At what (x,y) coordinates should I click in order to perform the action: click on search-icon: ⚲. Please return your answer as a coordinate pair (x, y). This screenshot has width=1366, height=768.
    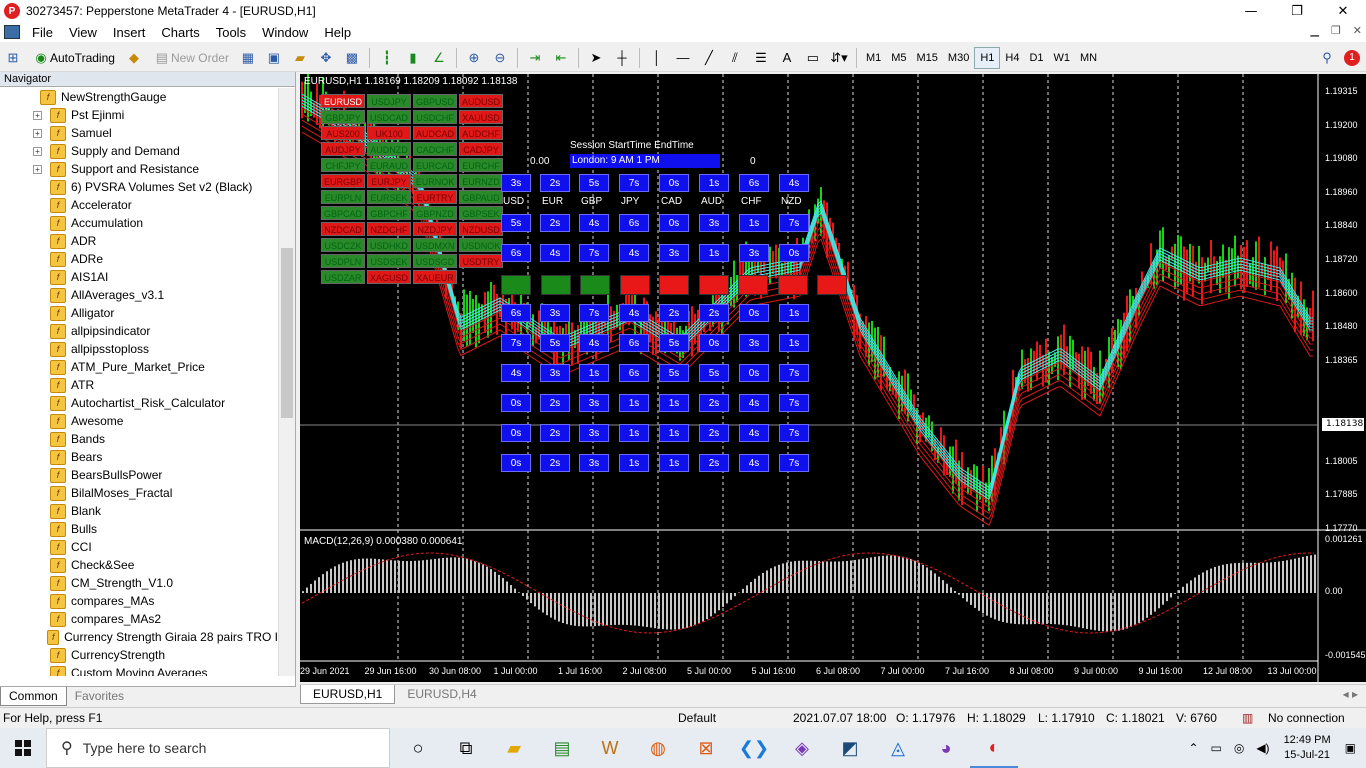
    Looking at the image, I should click on (1327, 58).